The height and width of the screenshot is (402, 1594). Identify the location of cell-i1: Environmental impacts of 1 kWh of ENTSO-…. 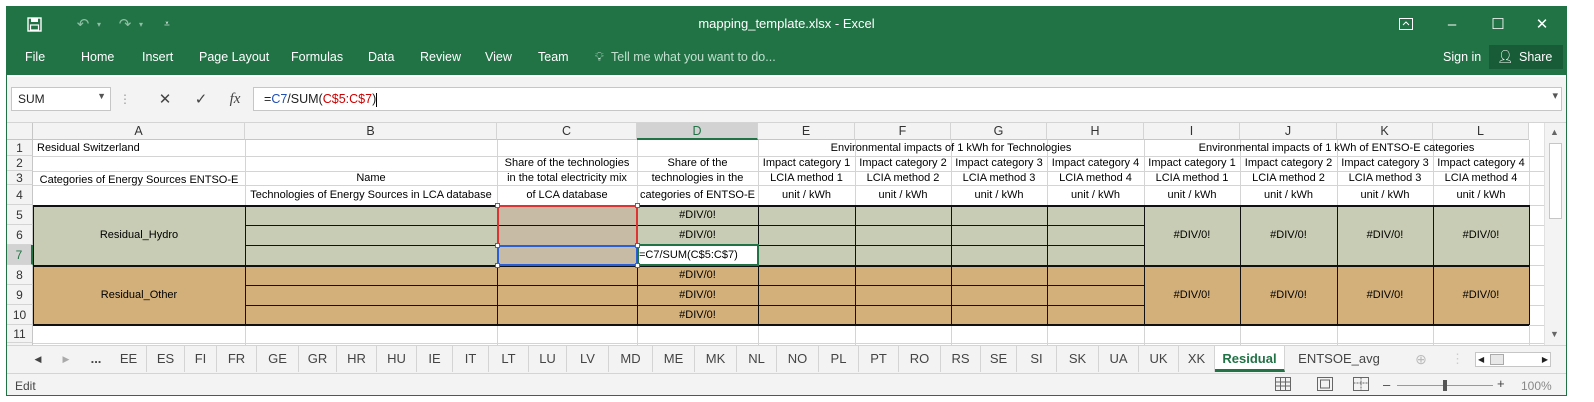
(1336, 148).